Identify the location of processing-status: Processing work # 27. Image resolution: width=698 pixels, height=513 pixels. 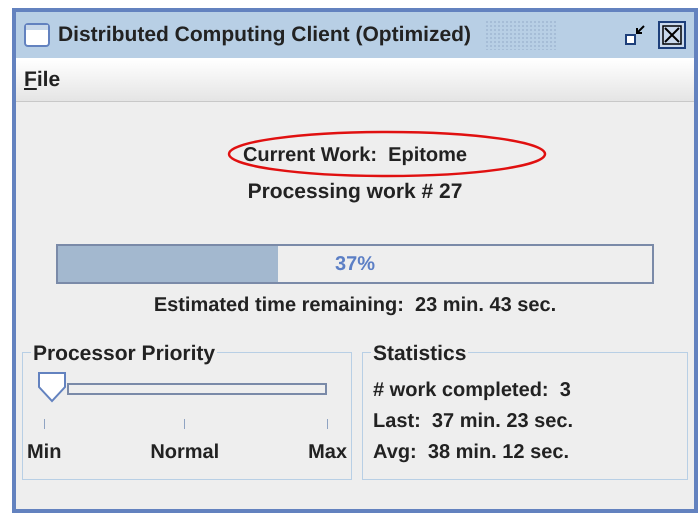
(355, 192).